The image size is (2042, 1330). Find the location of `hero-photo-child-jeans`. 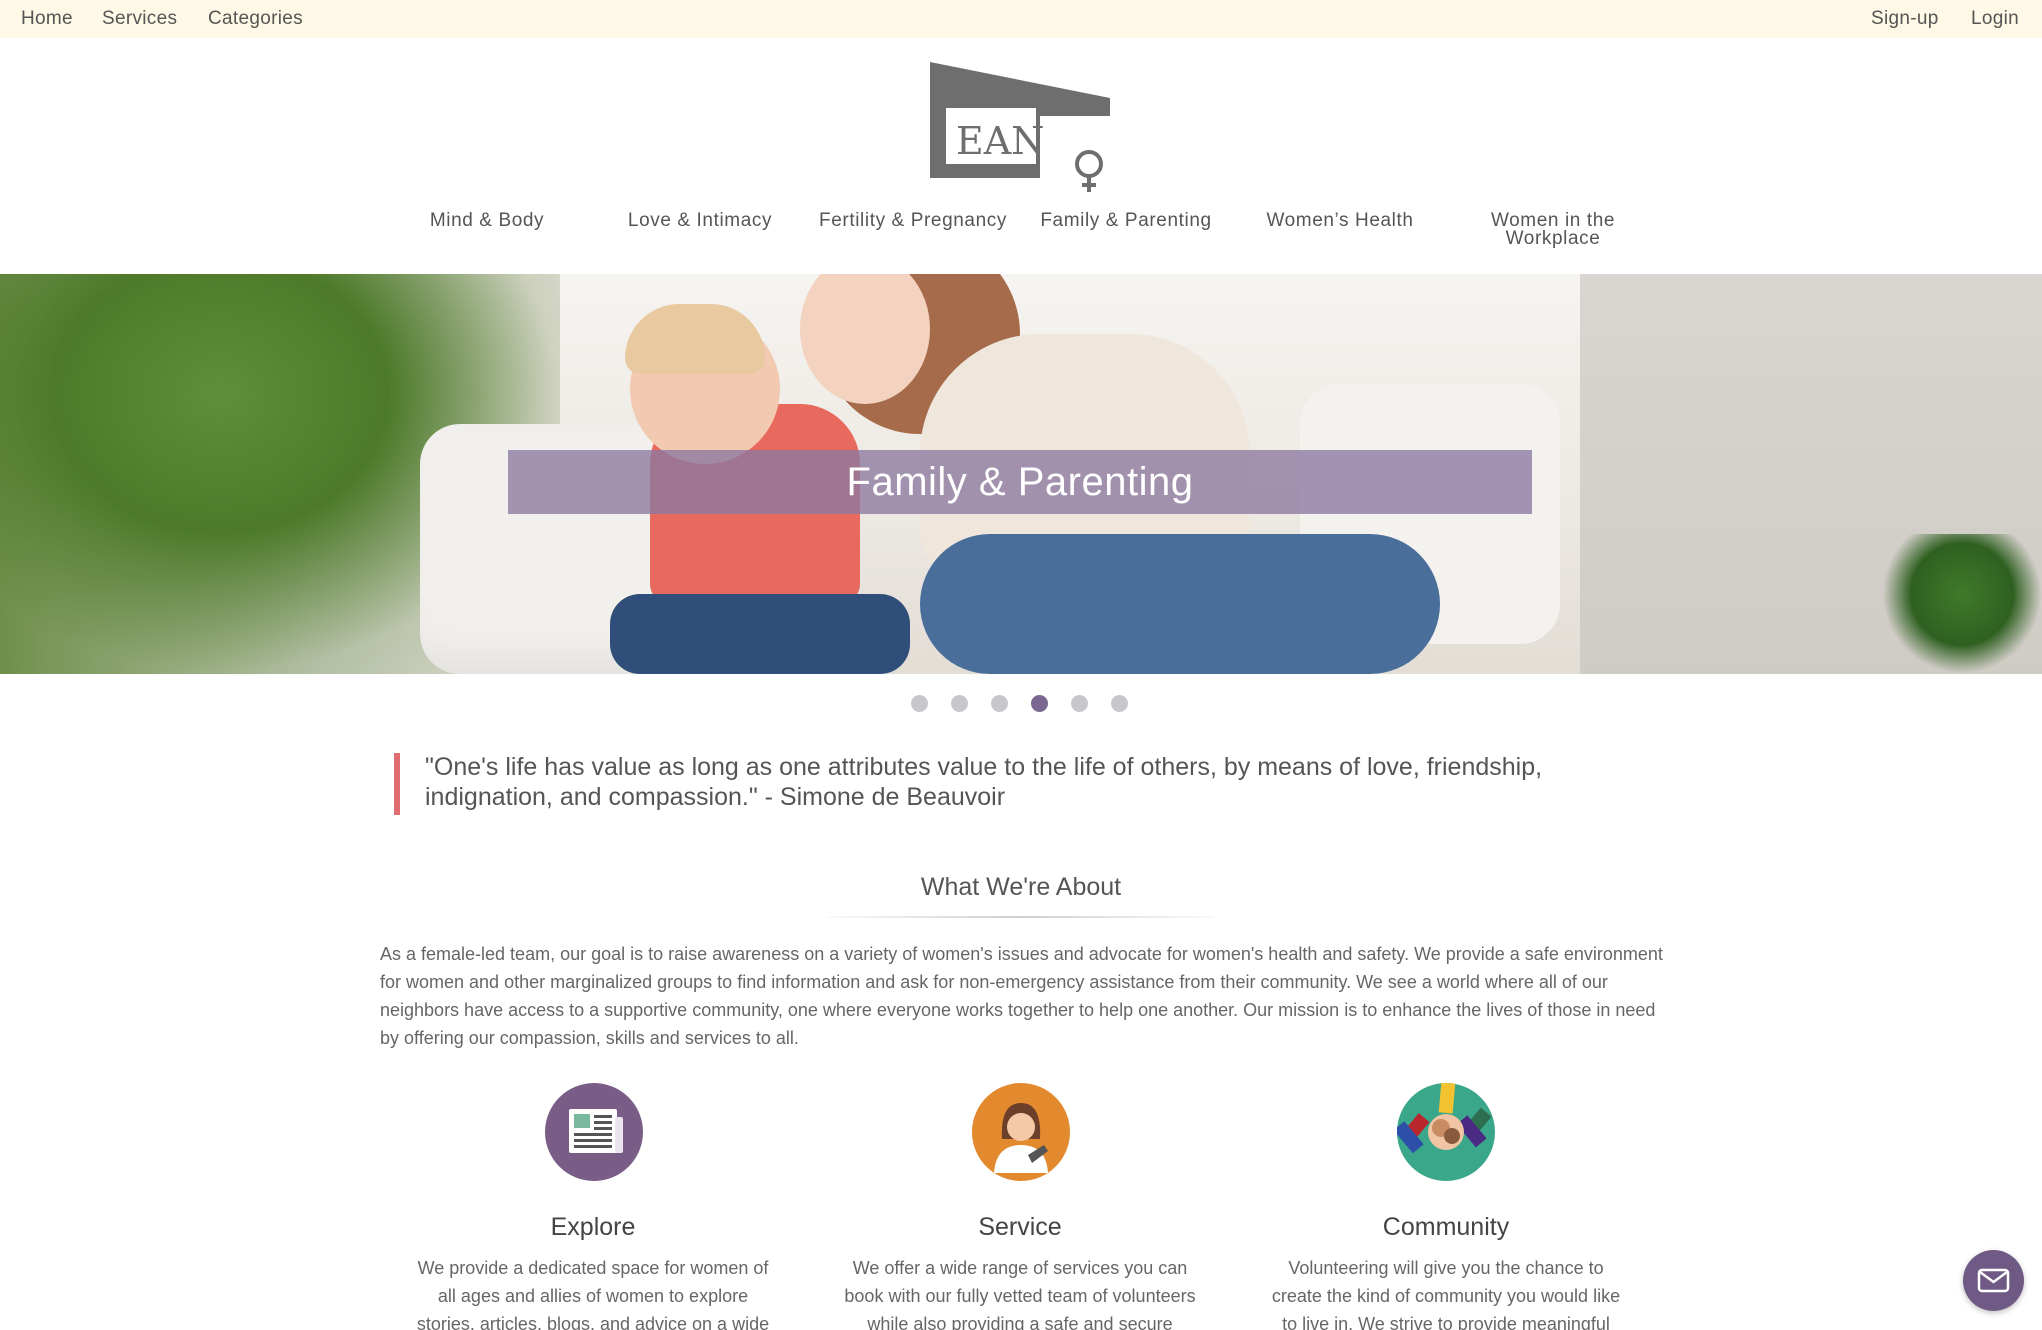

hero-photo-child-jeans is located at coordinates (760, 634).